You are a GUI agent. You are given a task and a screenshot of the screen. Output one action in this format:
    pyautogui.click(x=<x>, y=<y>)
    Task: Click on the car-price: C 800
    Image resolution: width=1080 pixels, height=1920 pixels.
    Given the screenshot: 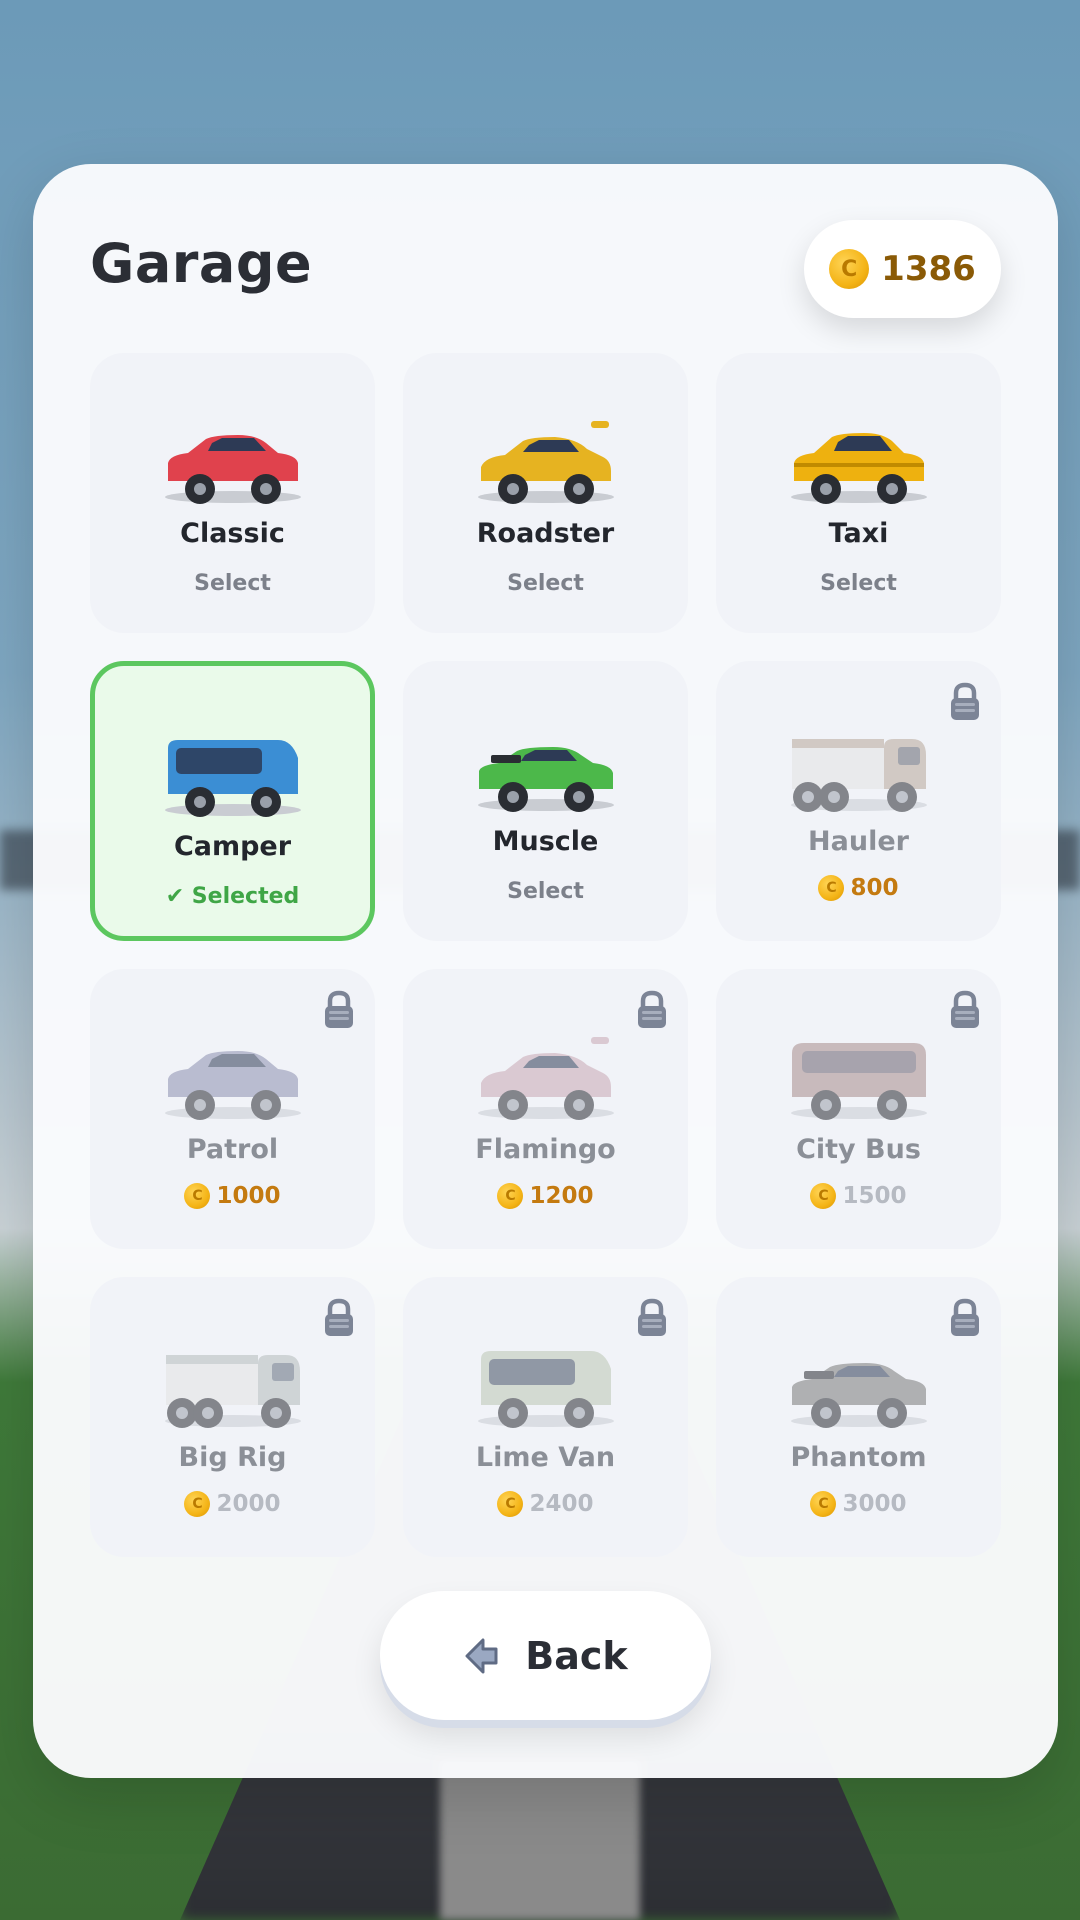 What is the action you would take?
    pyautogui.click(x=858, y=888)
    